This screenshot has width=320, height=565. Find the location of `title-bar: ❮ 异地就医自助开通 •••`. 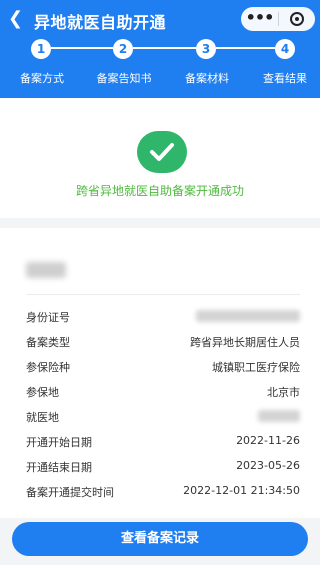

title-bar: ❮ 异地就医自助开通 ••• is located at coordinates (160, 19).